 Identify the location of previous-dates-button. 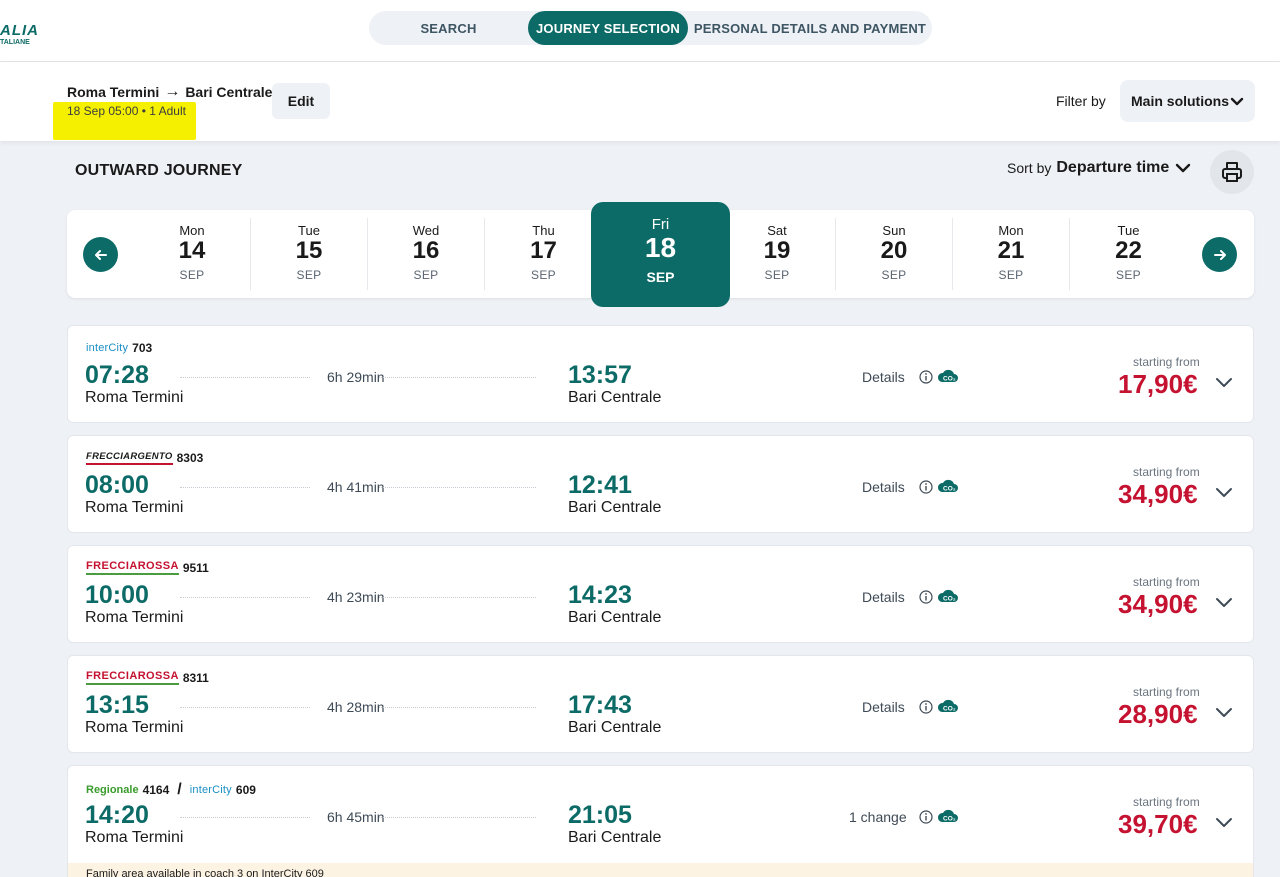
(100, 254).